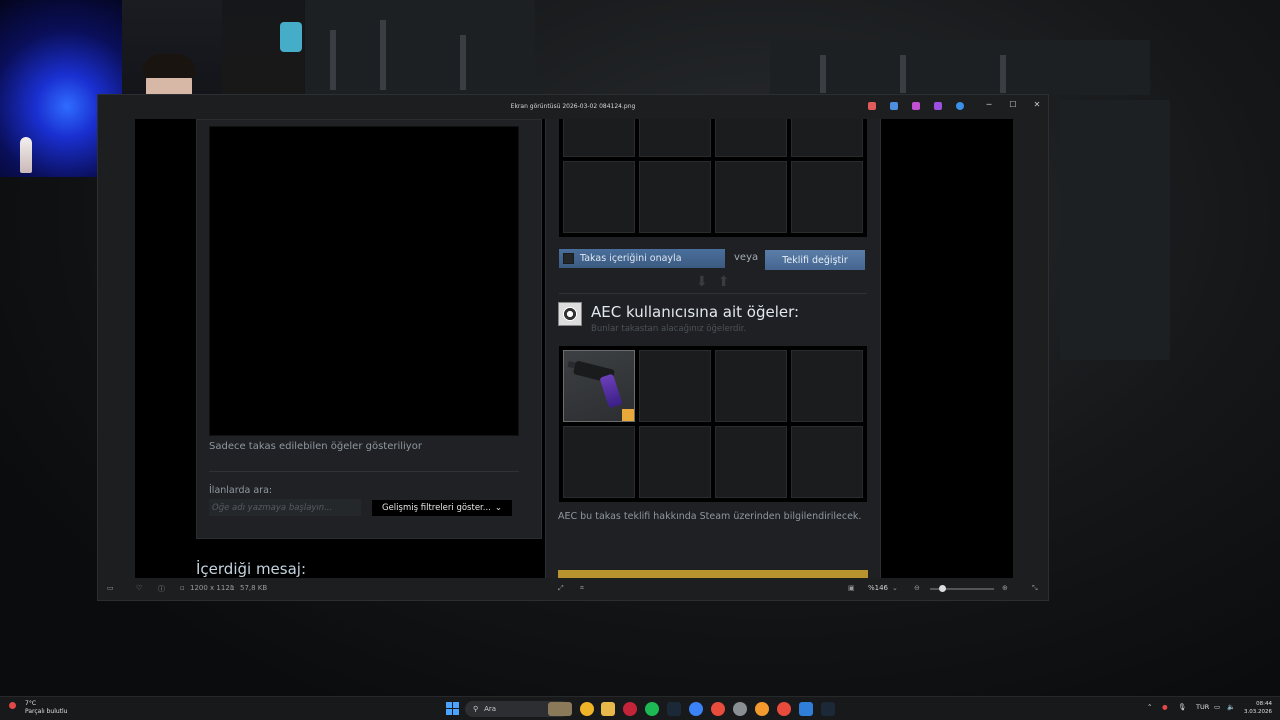 The width and height of the screenshot is (1280, 720). What do you see at coordinates (12, 705) in the screenshot?
I see `weather-icon` at bounding box center [12, 705].